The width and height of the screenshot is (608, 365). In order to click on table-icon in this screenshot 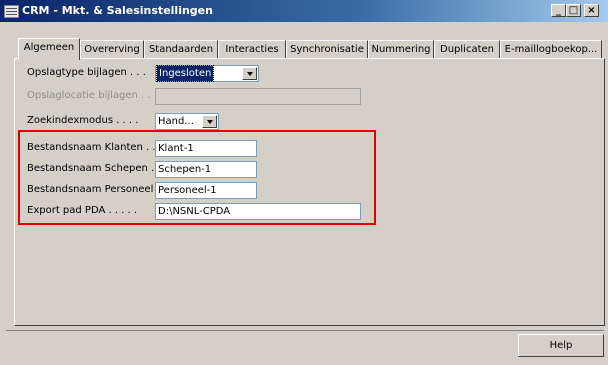, I will do `click(11, 11)`.